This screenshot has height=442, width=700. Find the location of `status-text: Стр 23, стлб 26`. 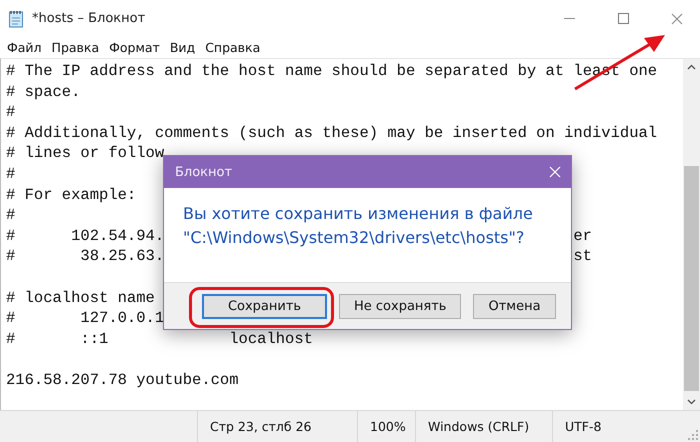

status-text: Стр 23, стлб 26 is located at coordinates (261, 426).